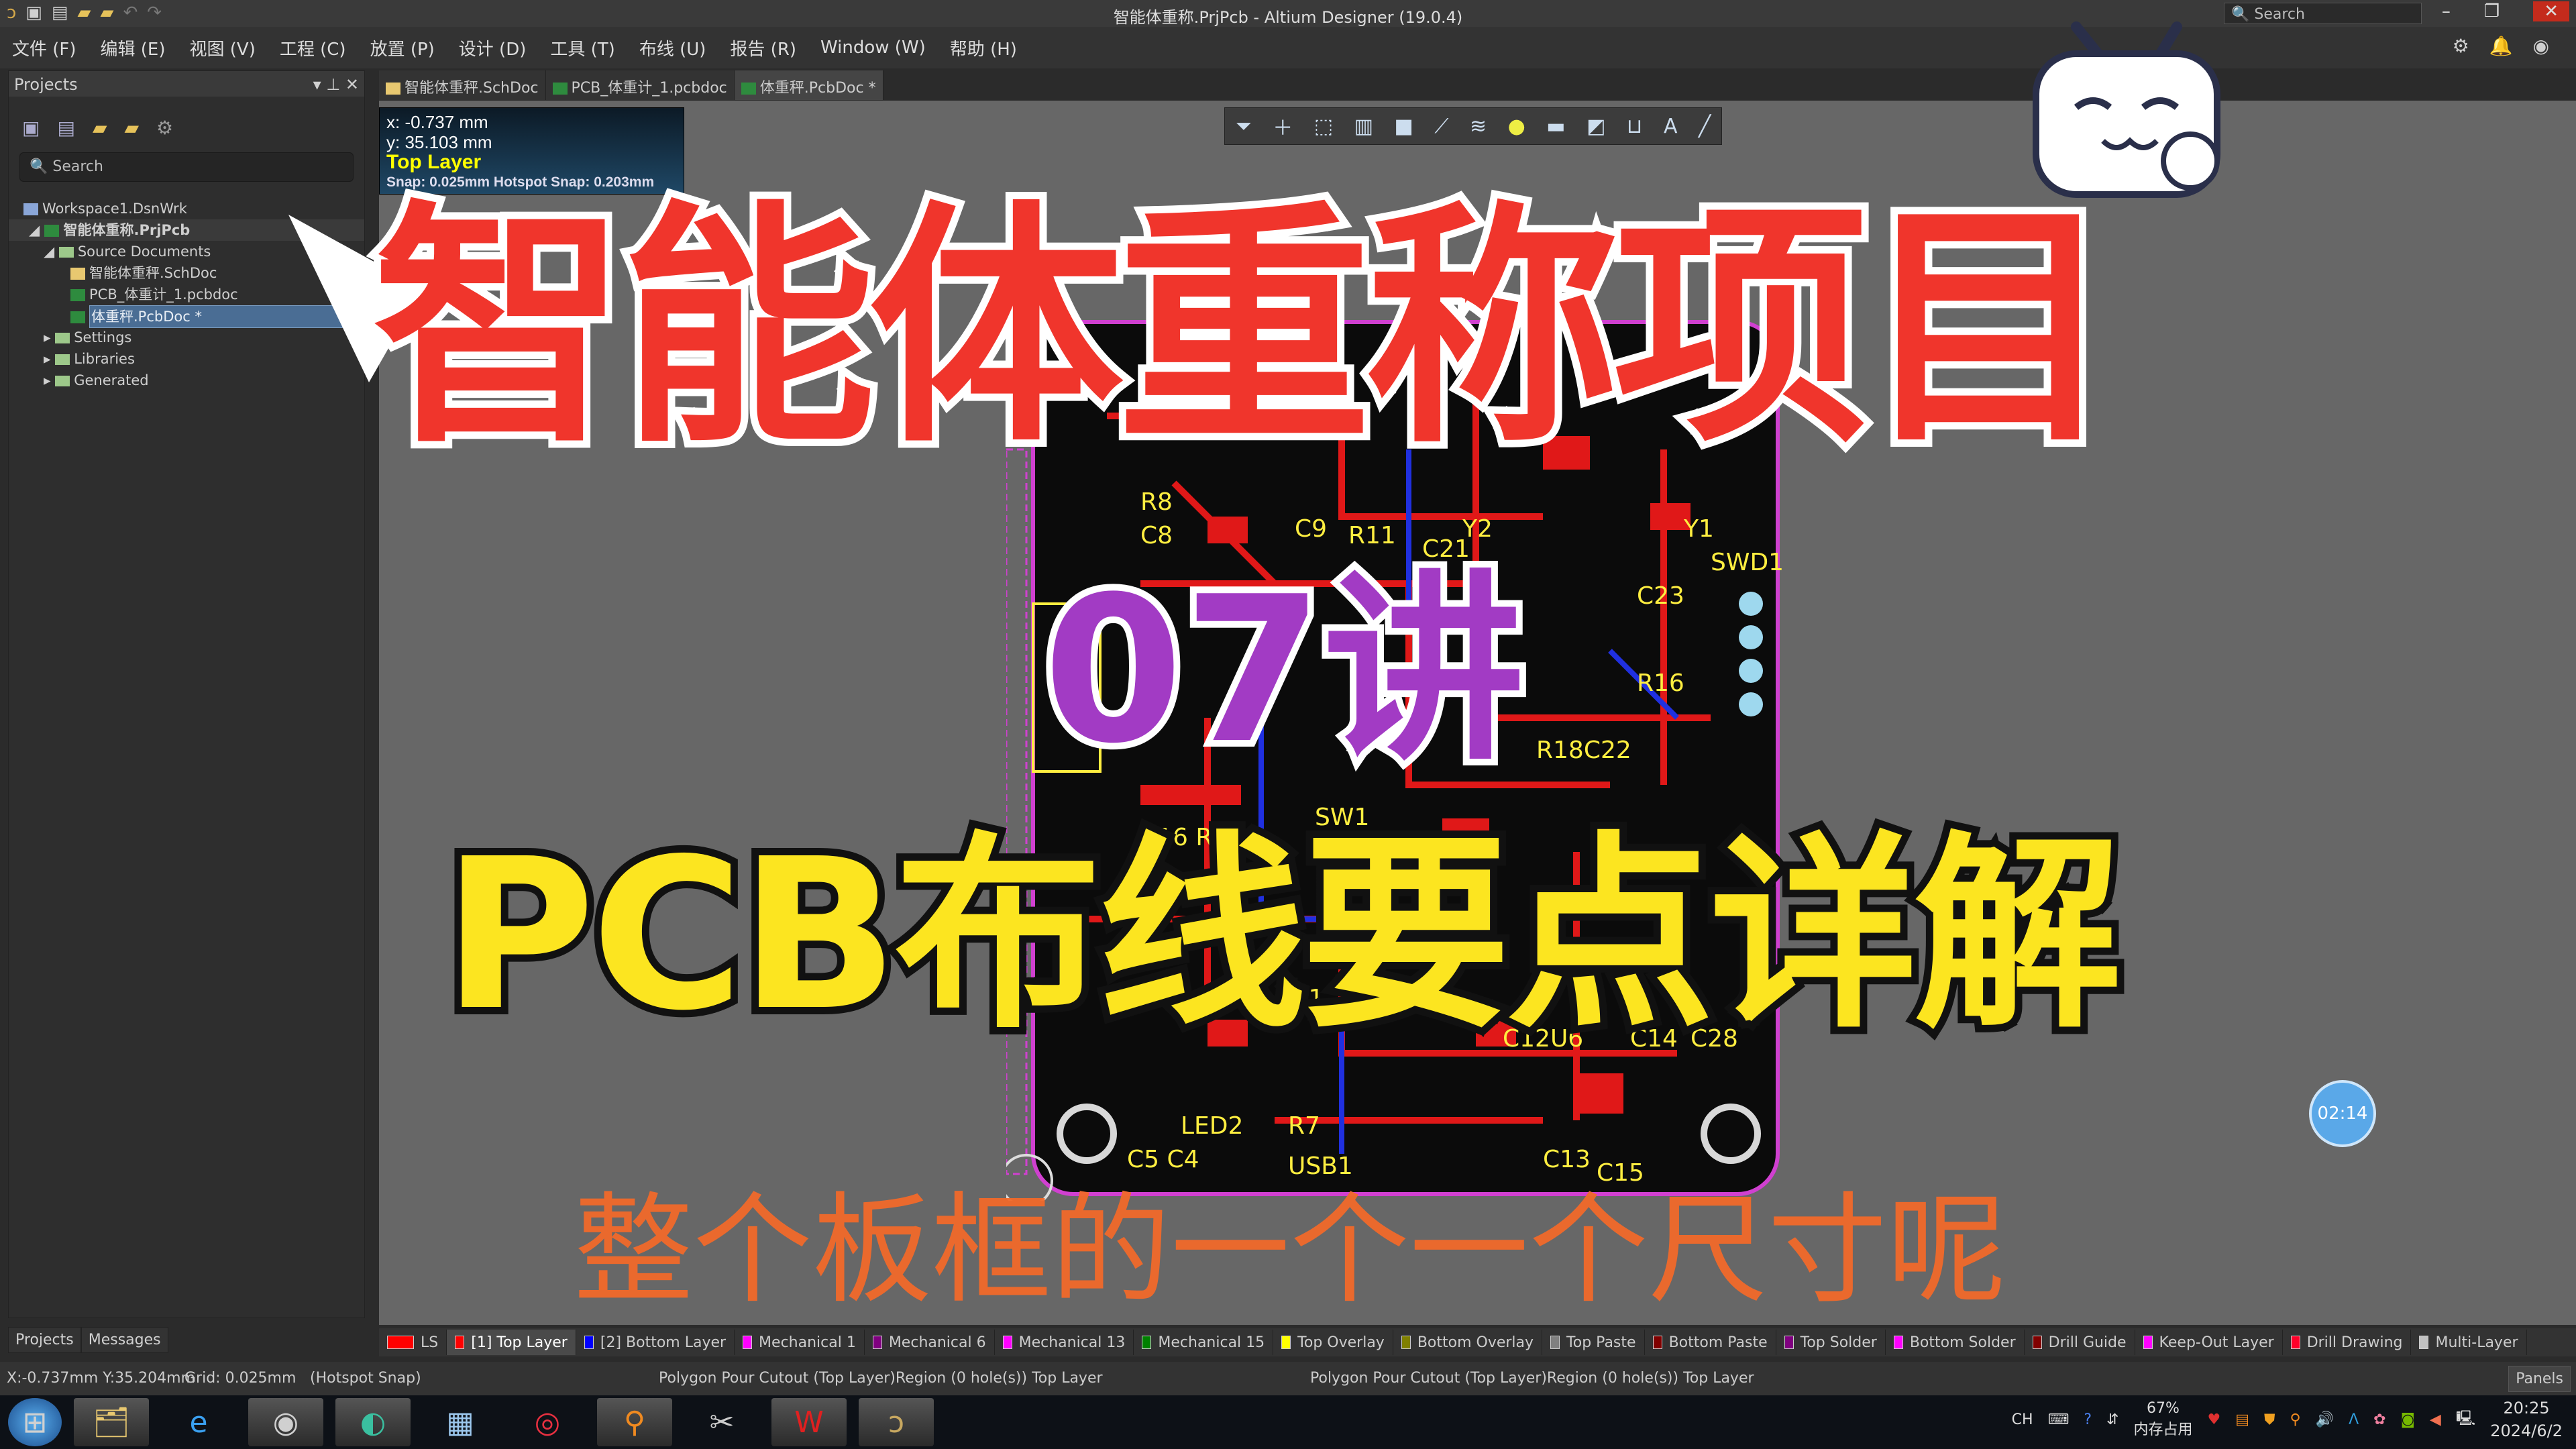 This screenshot has height=1449, width=2576. What do you see at coordinates (1204, 1342) in the screenshot?
I see `layer-tab: Mechanical 15` at bounding box center [1204, 1342].